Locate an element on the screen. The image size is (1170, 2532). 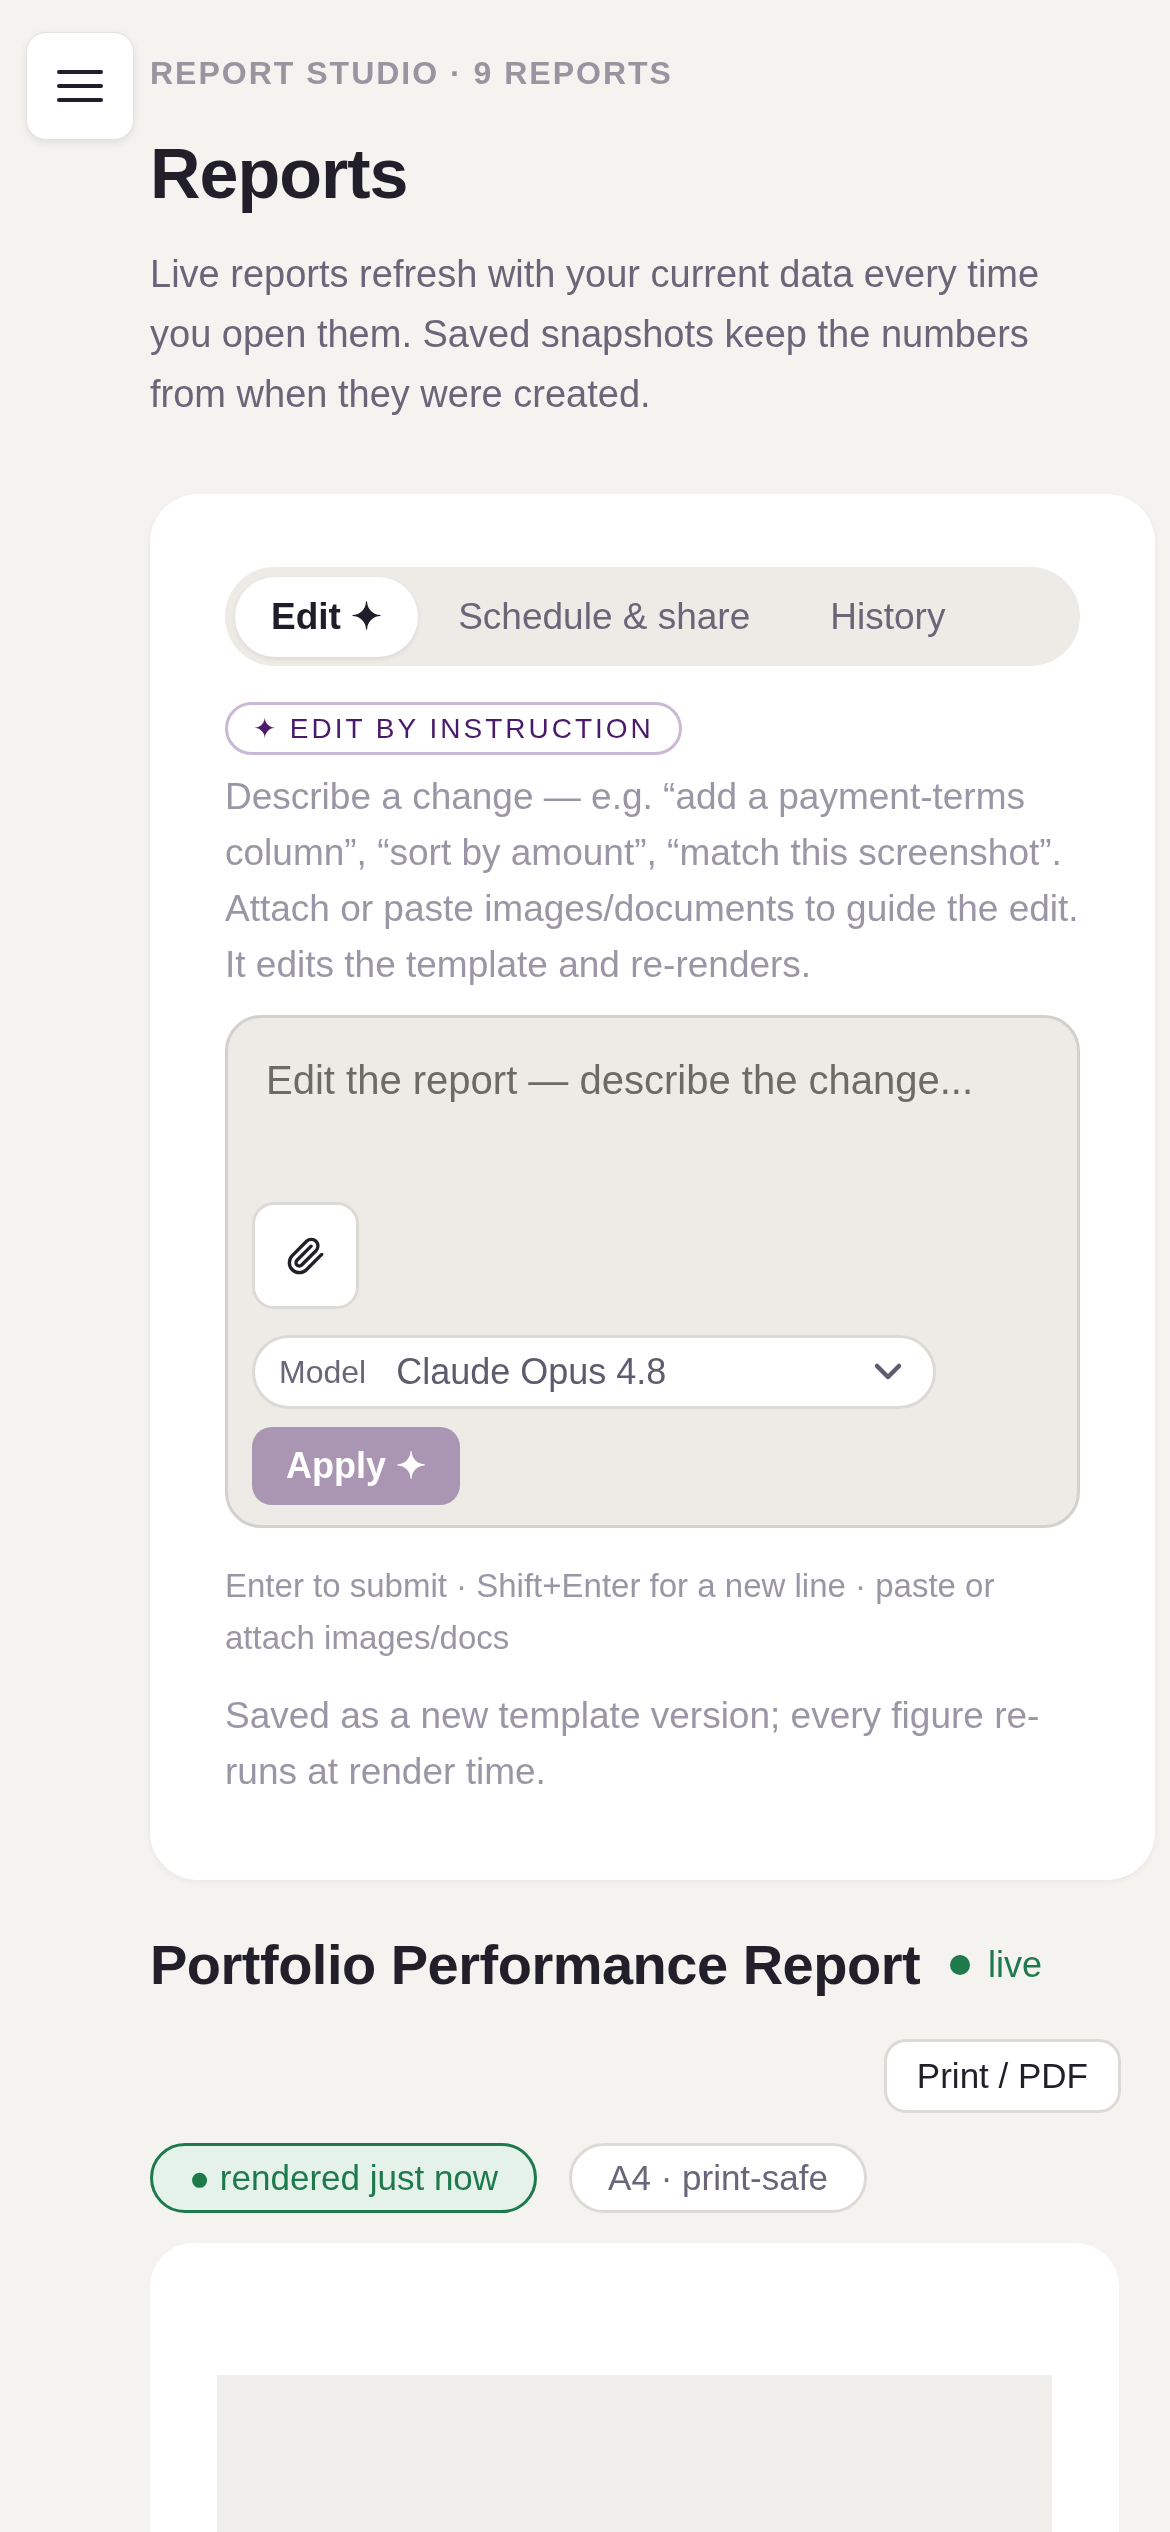
tab: History is located at coordinates (888, 616).